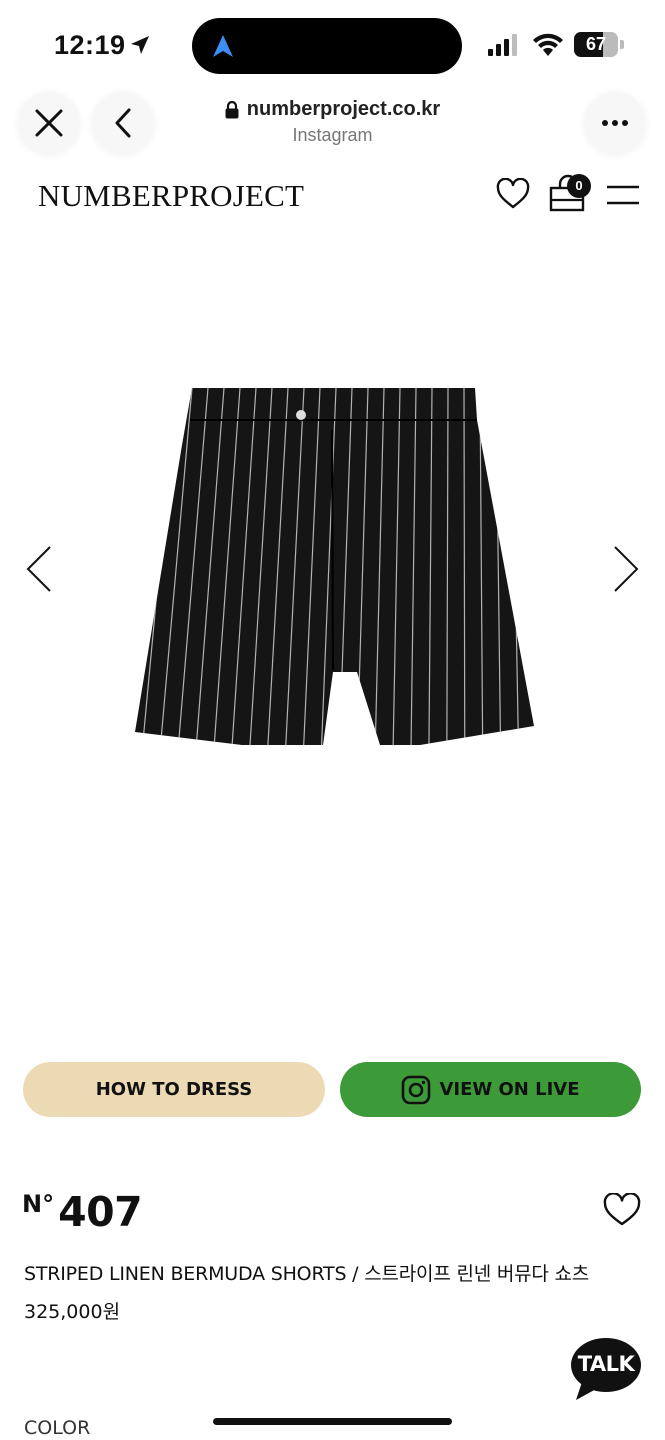 Image resolution: width=665 pixels, height=1440 pixels. I want to click on battery-level: 67, so click(596, 44).